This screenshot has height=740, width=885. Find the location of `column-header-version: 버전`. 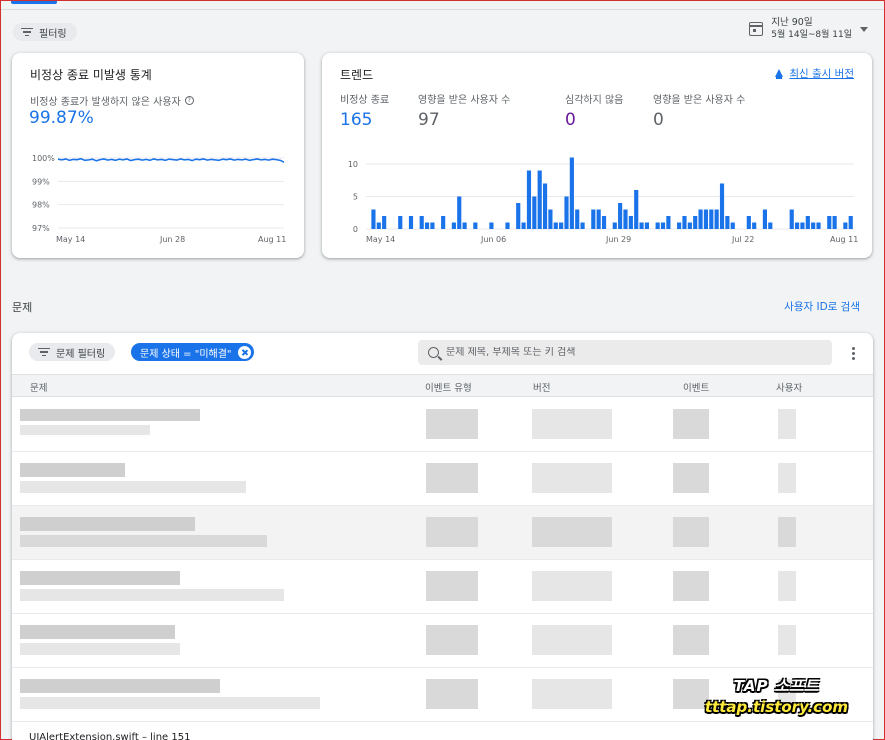

column-header-version: 버전 is located at coordinates (541, 387).